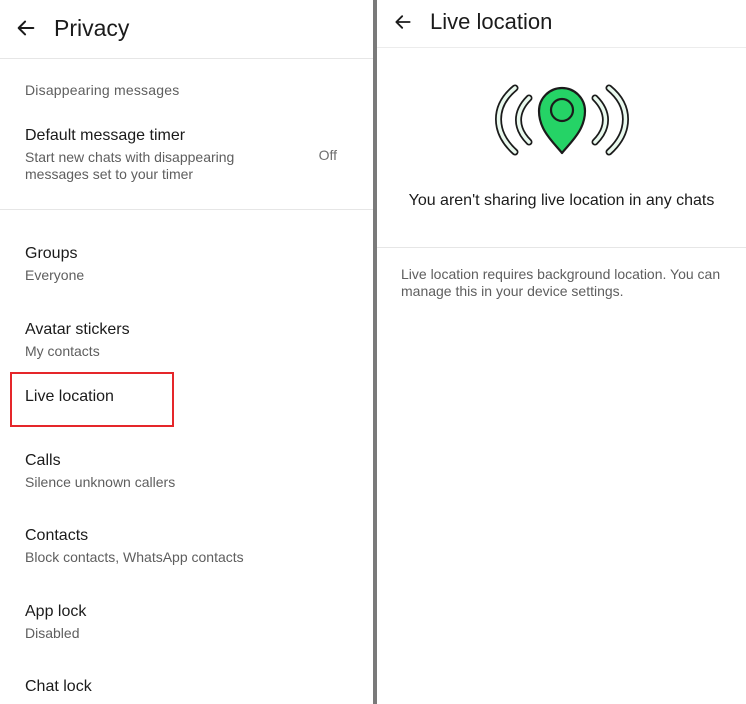 This screenshot has height=704, width=746. I want to click on privacy-item-title: Groups, so click(51, 253).